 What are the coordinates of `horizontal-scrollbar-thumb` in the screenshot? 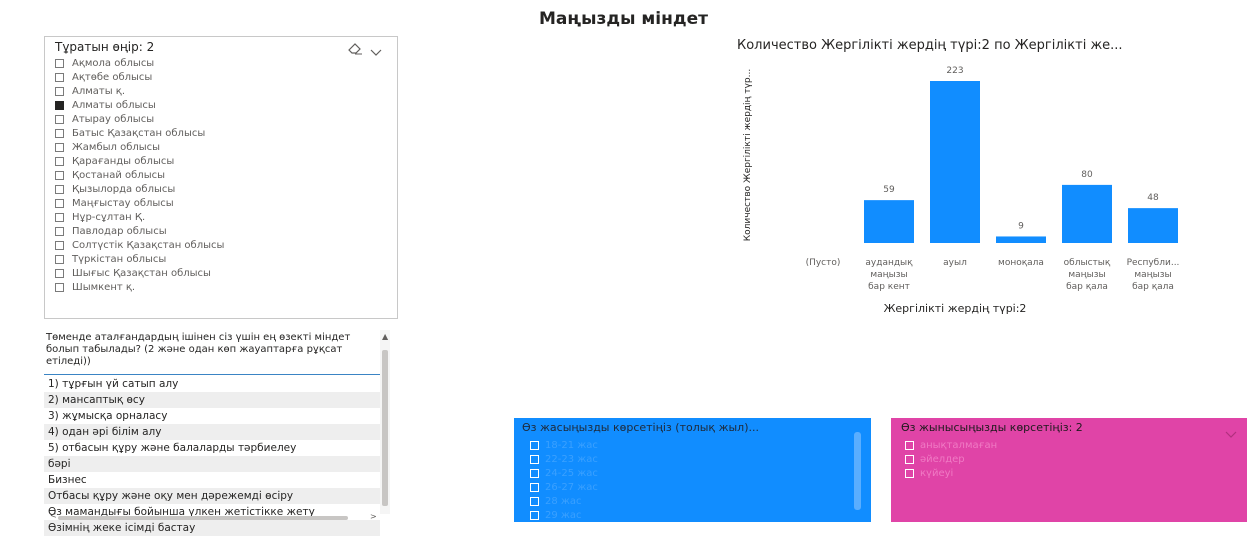 It's located at (203, 518).